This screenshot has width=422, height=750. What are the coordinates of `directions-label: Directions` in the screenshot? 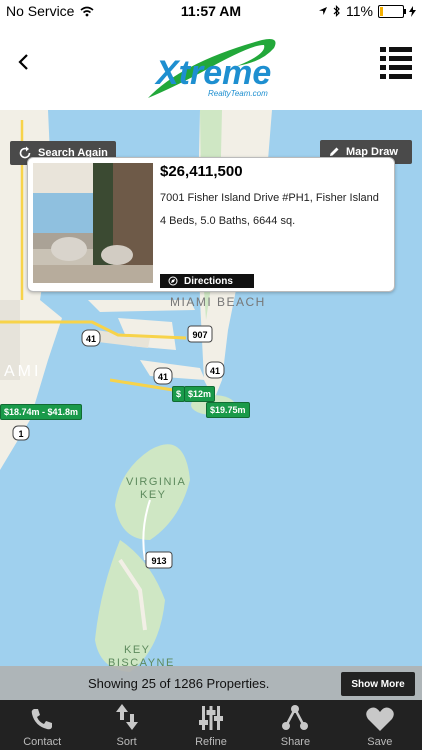 It's located at (208, 281).